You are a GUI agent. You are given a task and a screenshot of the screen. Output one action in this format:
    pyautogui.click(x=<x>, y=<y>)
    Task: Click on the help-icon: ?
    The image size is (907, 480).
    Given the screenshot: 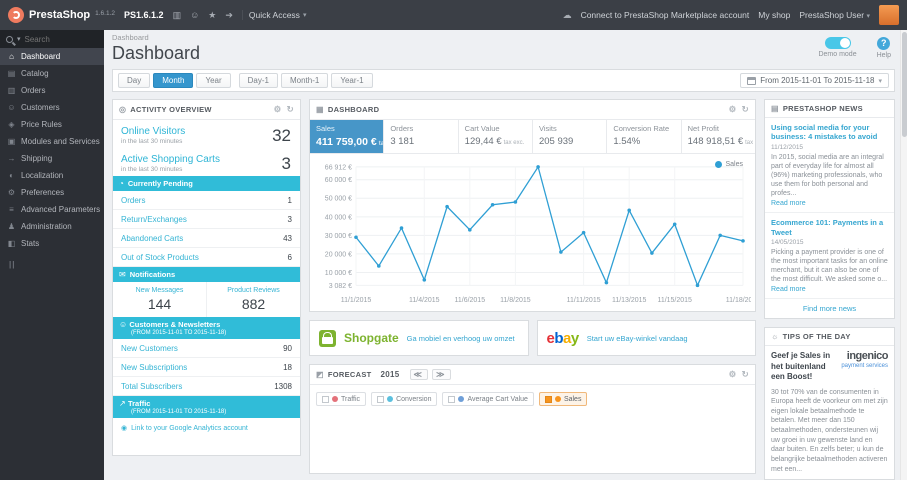 What is the action you would take?
    pyautogui.click(x=884, y=43)
    